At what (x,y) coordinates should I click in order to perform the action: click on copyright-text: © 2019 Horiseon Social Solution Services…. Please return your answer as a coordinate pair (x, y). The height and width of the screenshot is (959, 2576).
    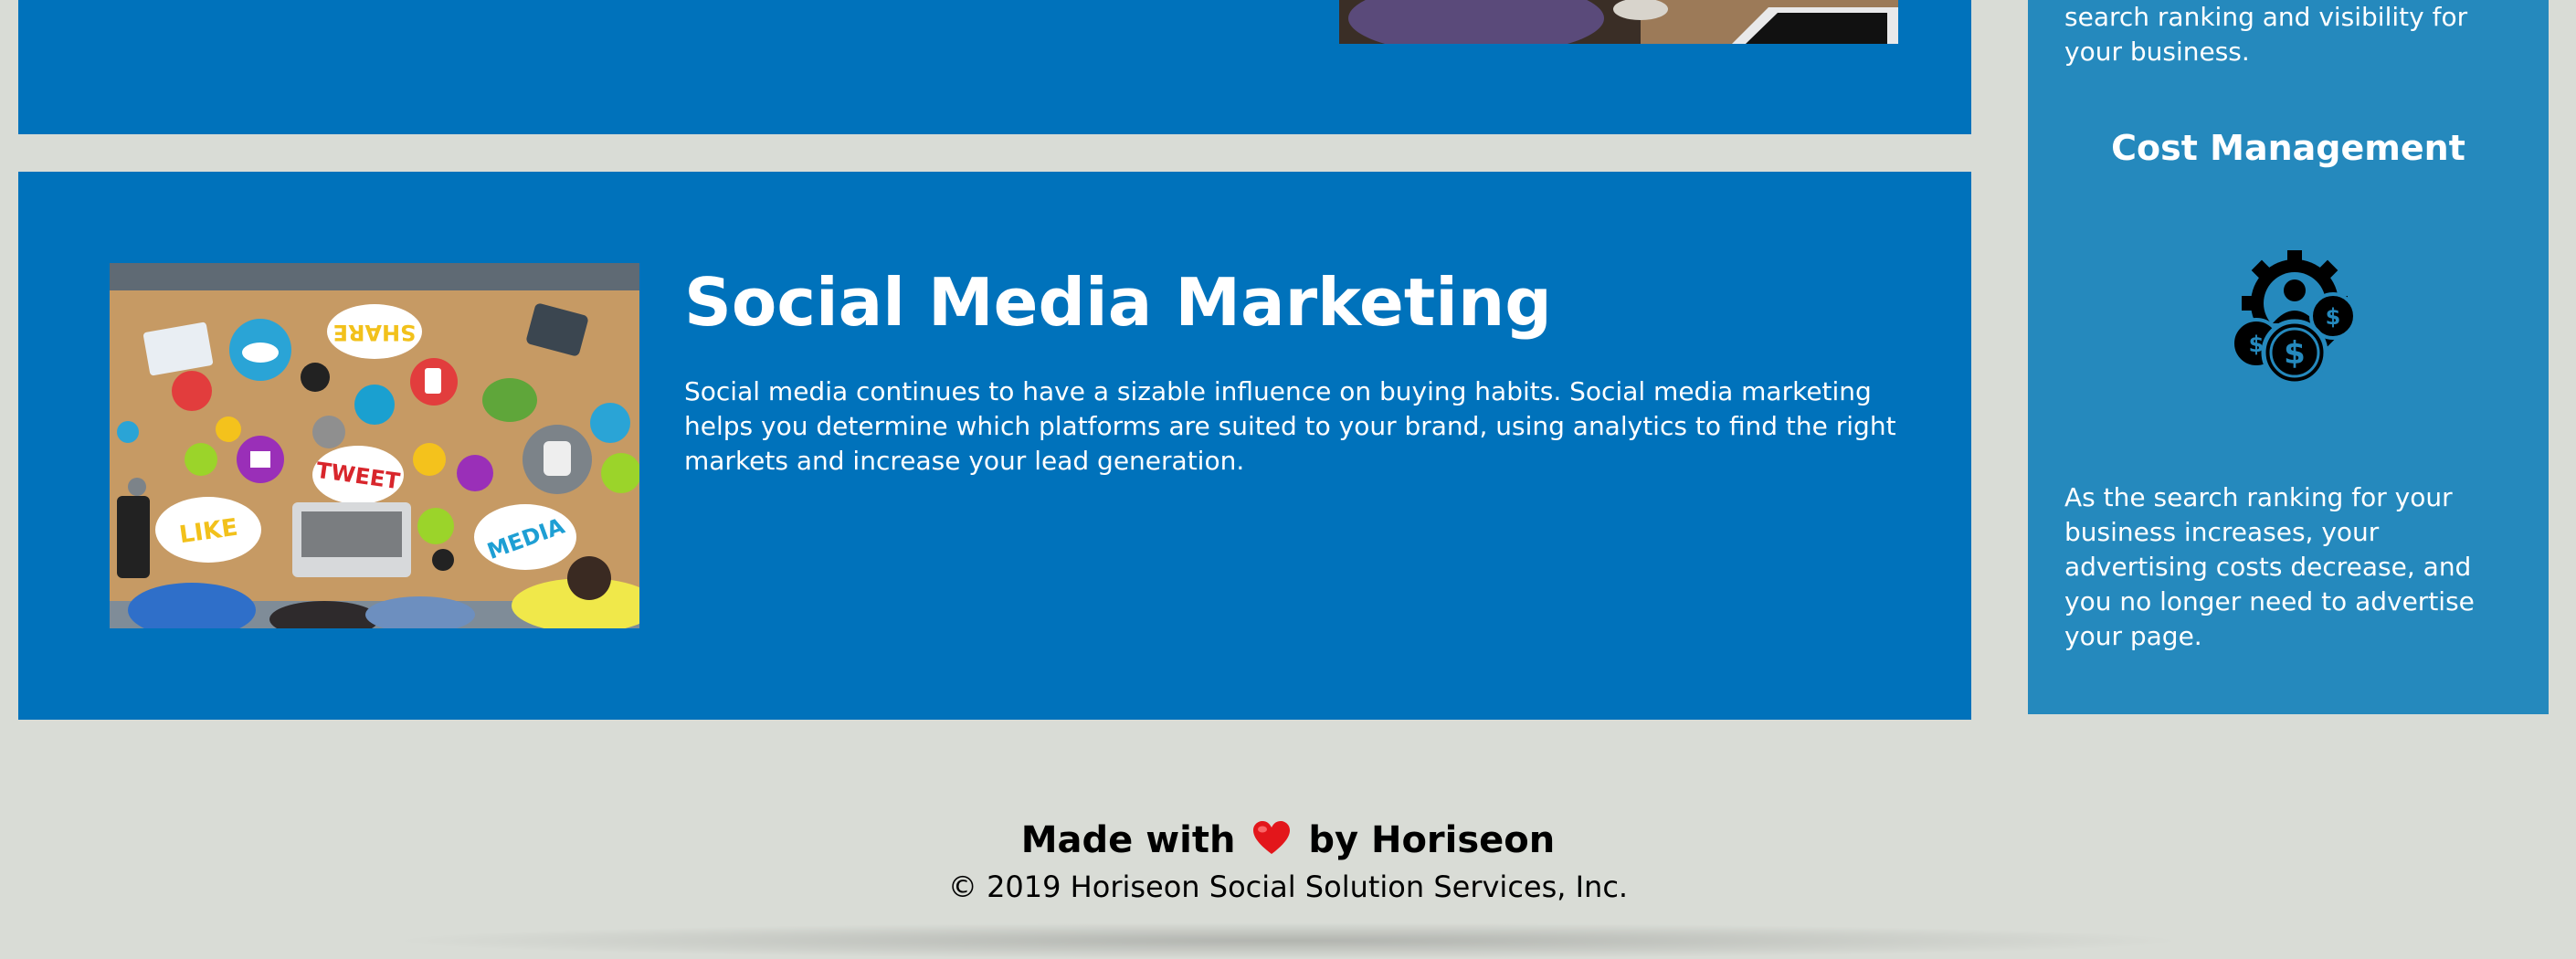
    Looking at the image, I should click on (1288, 886).